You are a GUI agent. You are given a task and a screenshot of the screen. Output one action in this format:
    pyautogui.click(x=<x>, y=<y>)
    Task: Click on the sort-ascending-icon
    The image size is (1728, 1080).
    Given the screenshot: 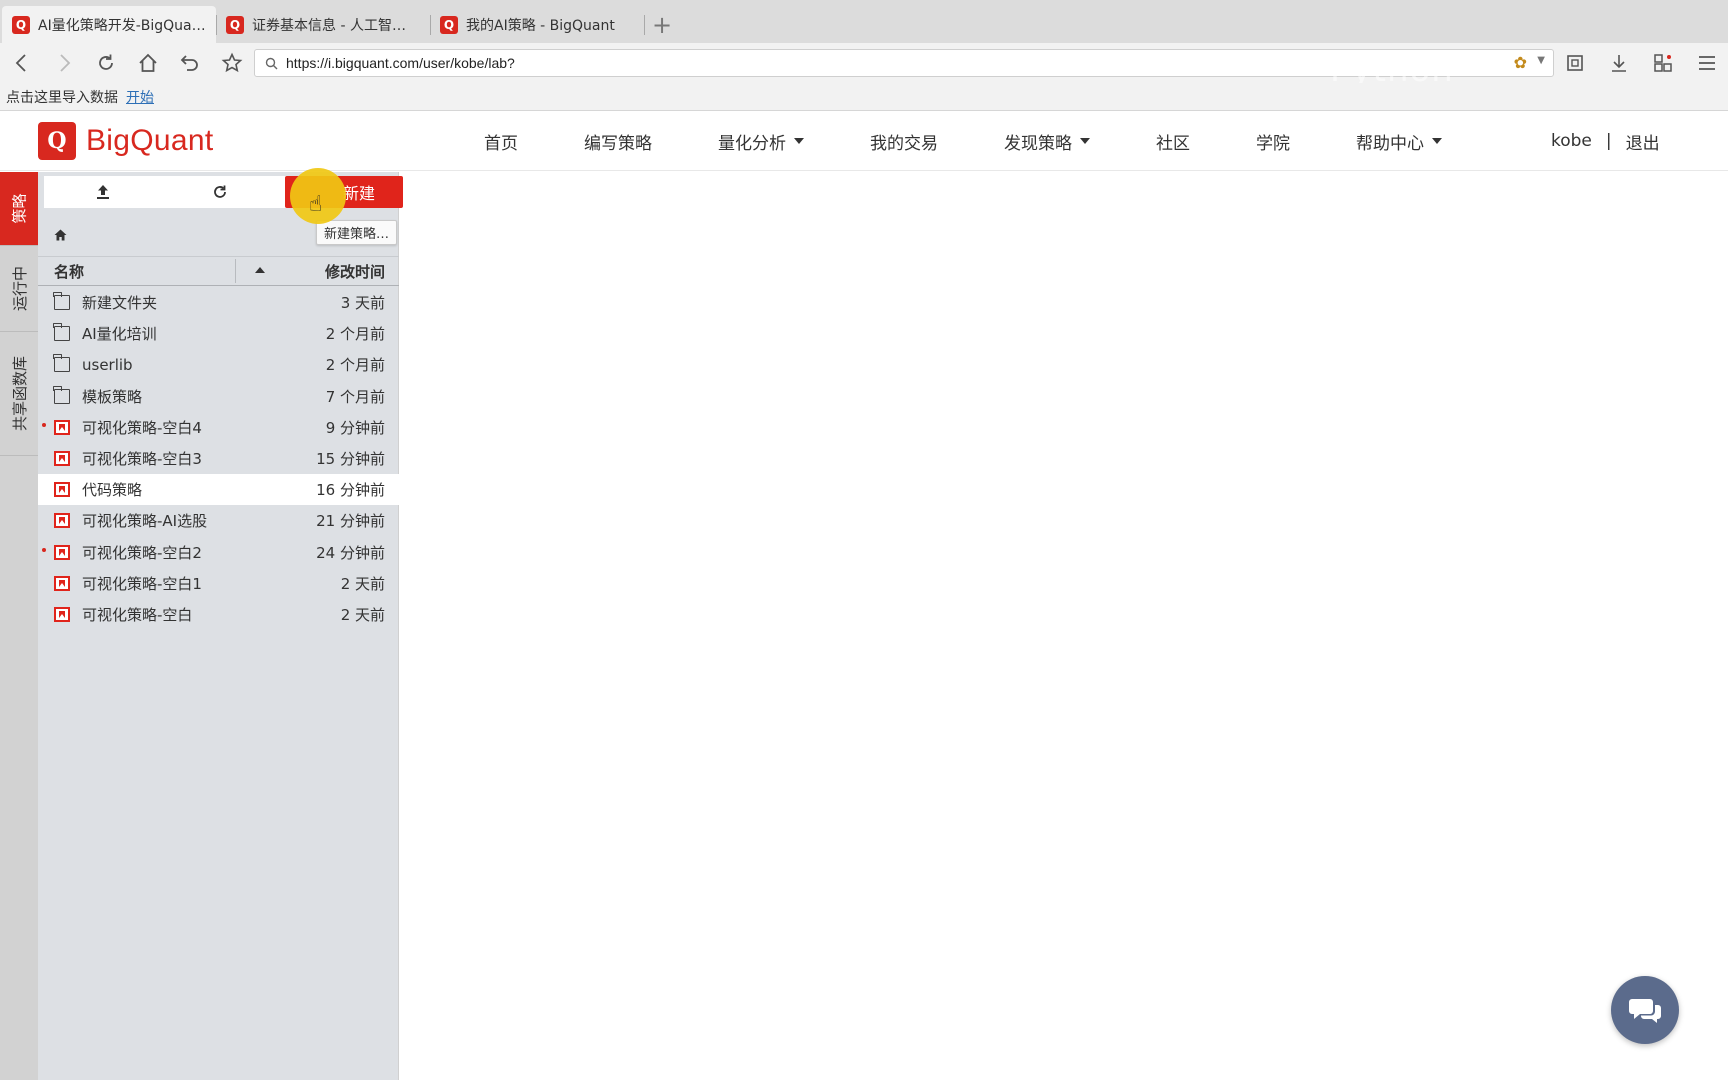 What is the action you would take?
    pyautogui.click(x=260, y=270)
    